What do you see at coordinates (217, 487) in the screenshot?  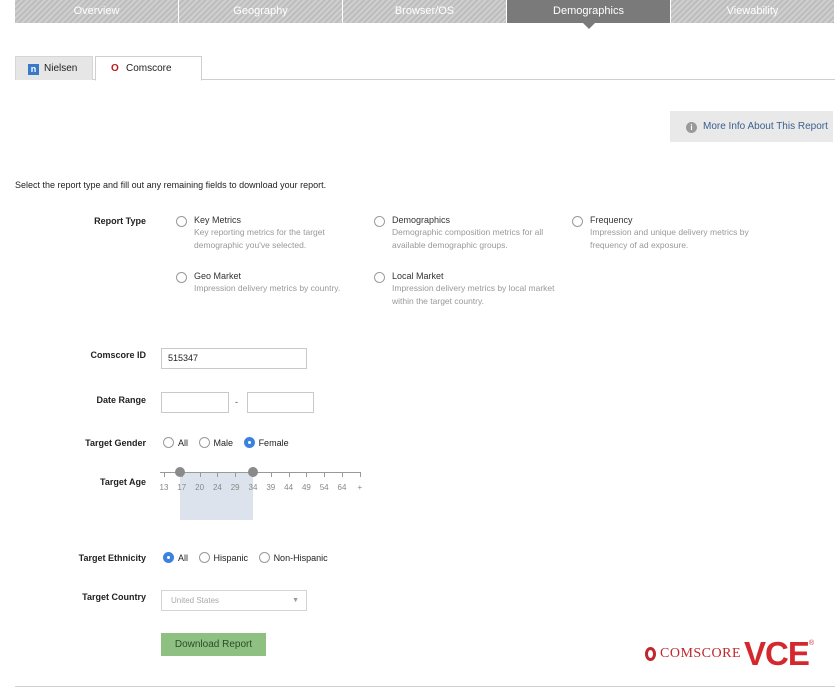 I see `age-tick-label: 24` at bounding box center [217, 487].